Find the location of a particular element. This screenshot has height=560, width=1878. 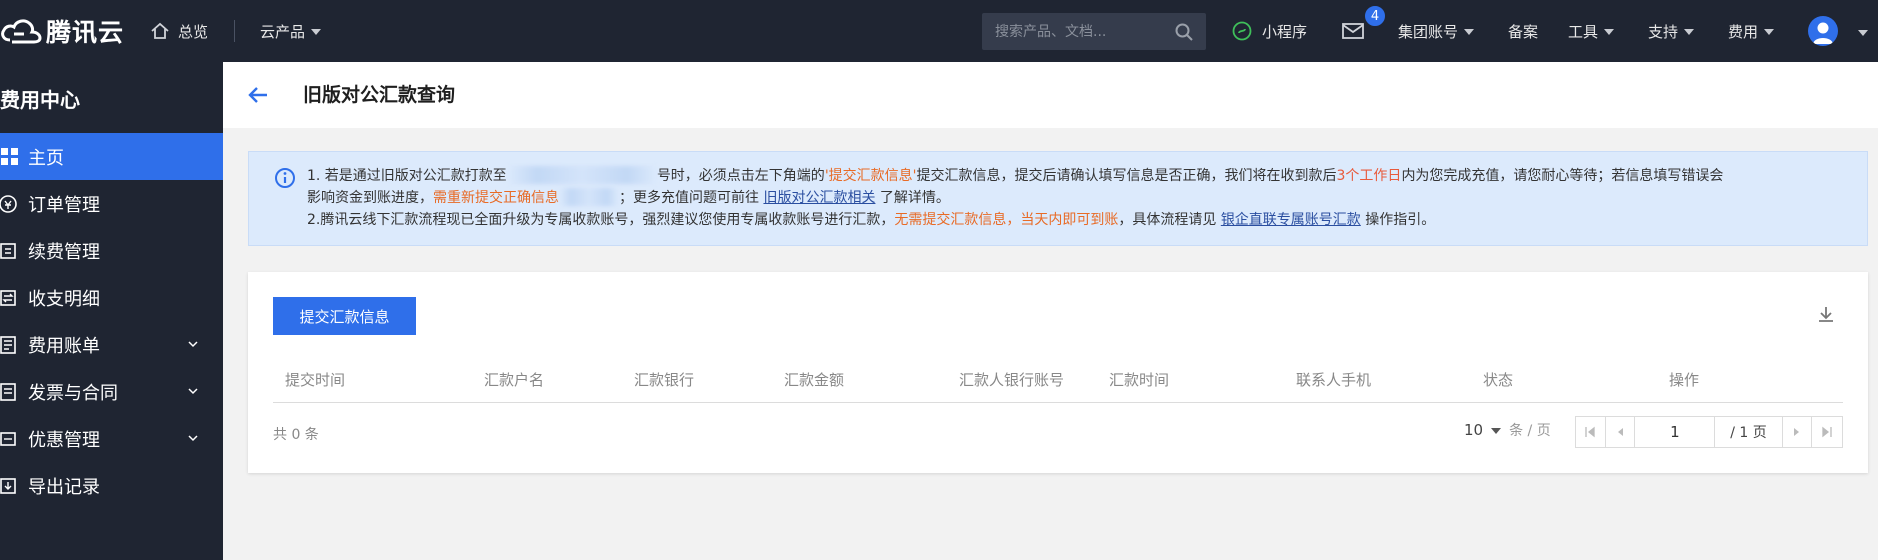

nav-products-label: 云产品 is located at coordinates (283, 31).